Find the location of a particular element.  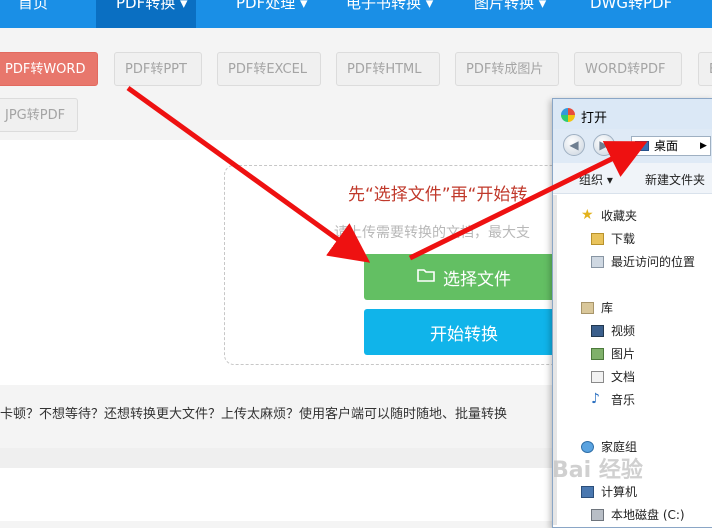

disk-icon is located at coordinates (597, 515).